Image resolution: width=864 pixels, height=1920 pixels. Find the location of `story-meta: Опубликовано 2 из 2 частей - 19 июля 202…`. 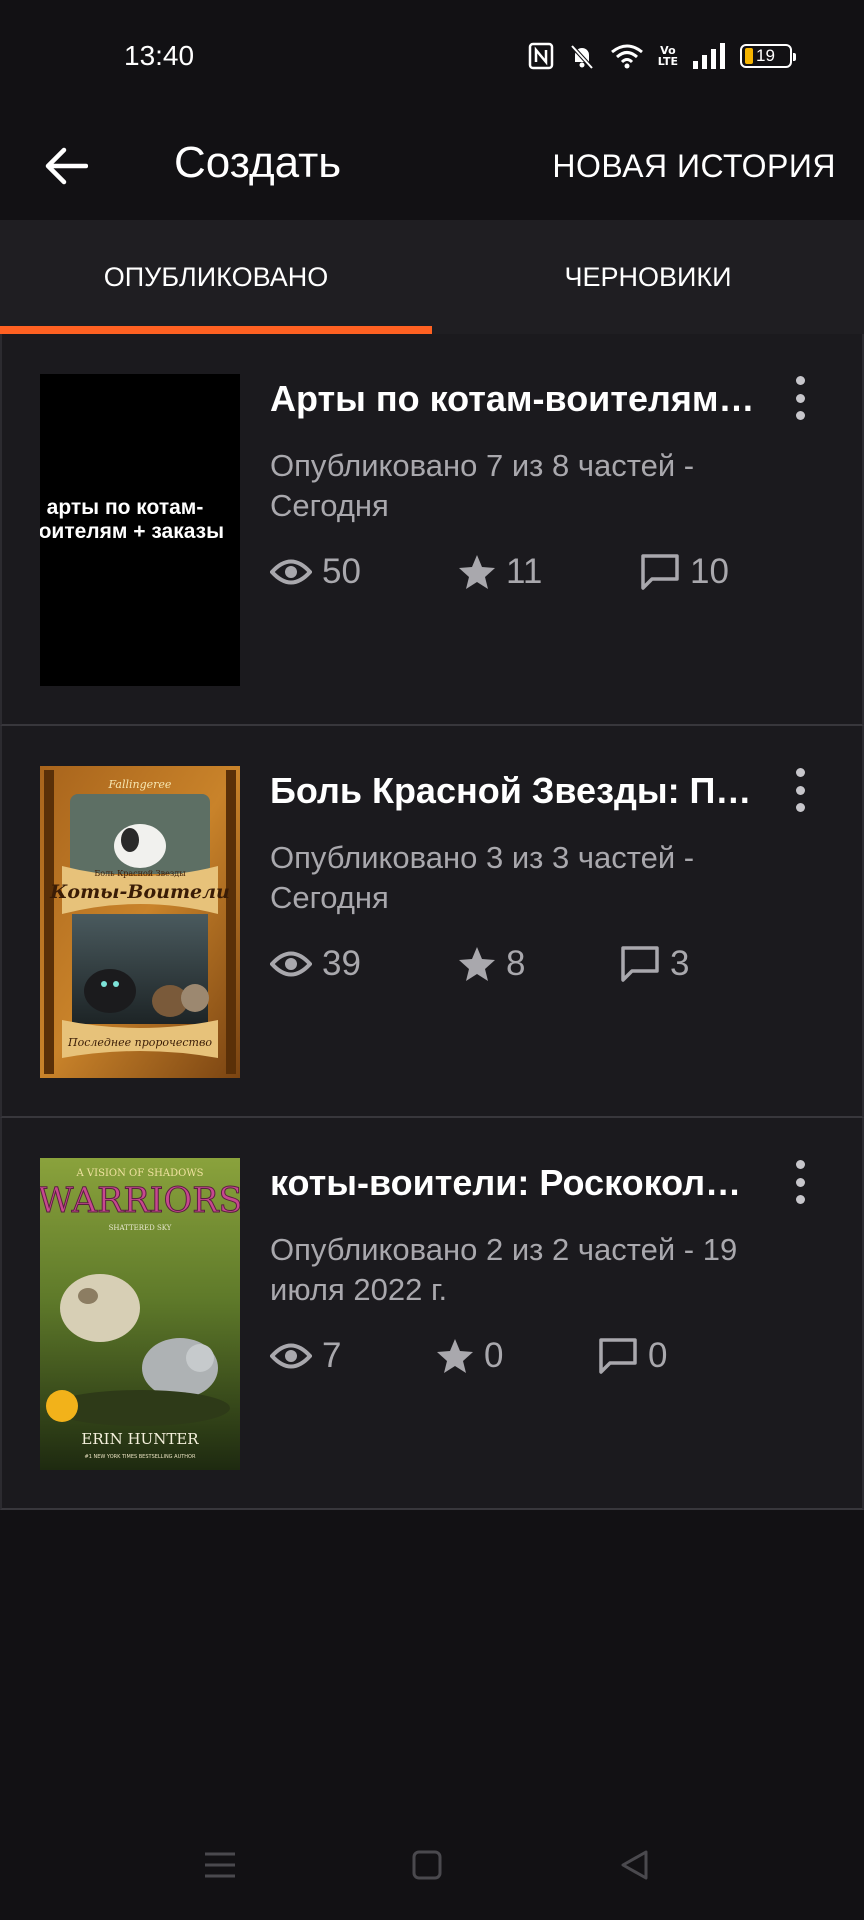

story-meta: Опубликовано 2 из 2 частей - 19 июля 202… is located at coordinates (504, 1269).